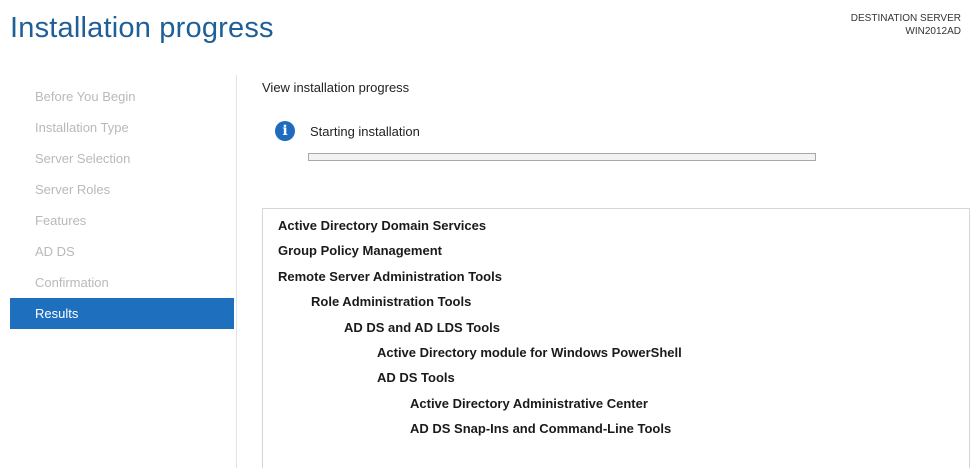 The image size is (971, 468). Describe the element at coordinates (529, 403) in the screenshot. I see `feature-item: Active Directory Administrative Center` at that location.